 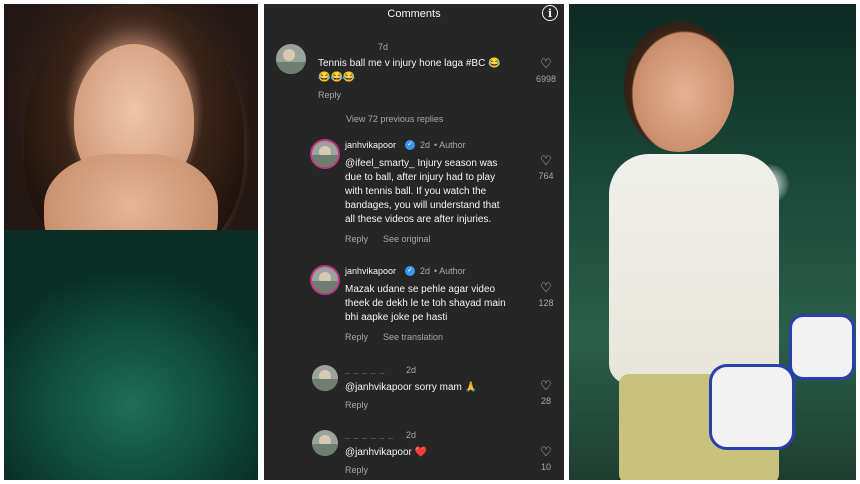 What do you see at coordinates (369, 434) in the screenshot?
I see `reply-username: _ _ _ _ _ _` at bounding box center [369, 434].